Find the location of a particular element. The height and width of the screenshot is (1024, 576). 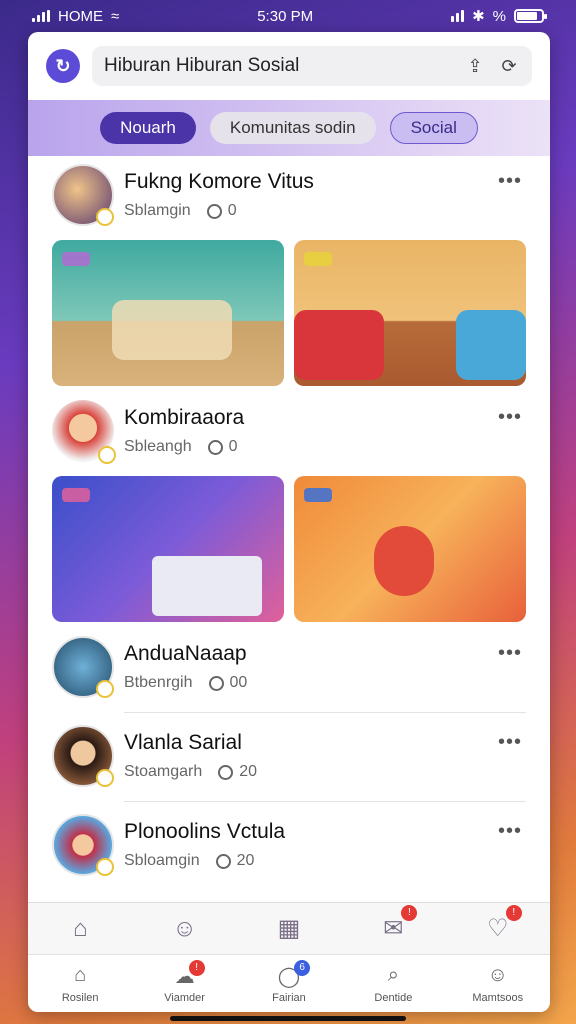

status-bar: HOME ≈ 5:30 PM ✱ % is located at coordinates (288, 16).